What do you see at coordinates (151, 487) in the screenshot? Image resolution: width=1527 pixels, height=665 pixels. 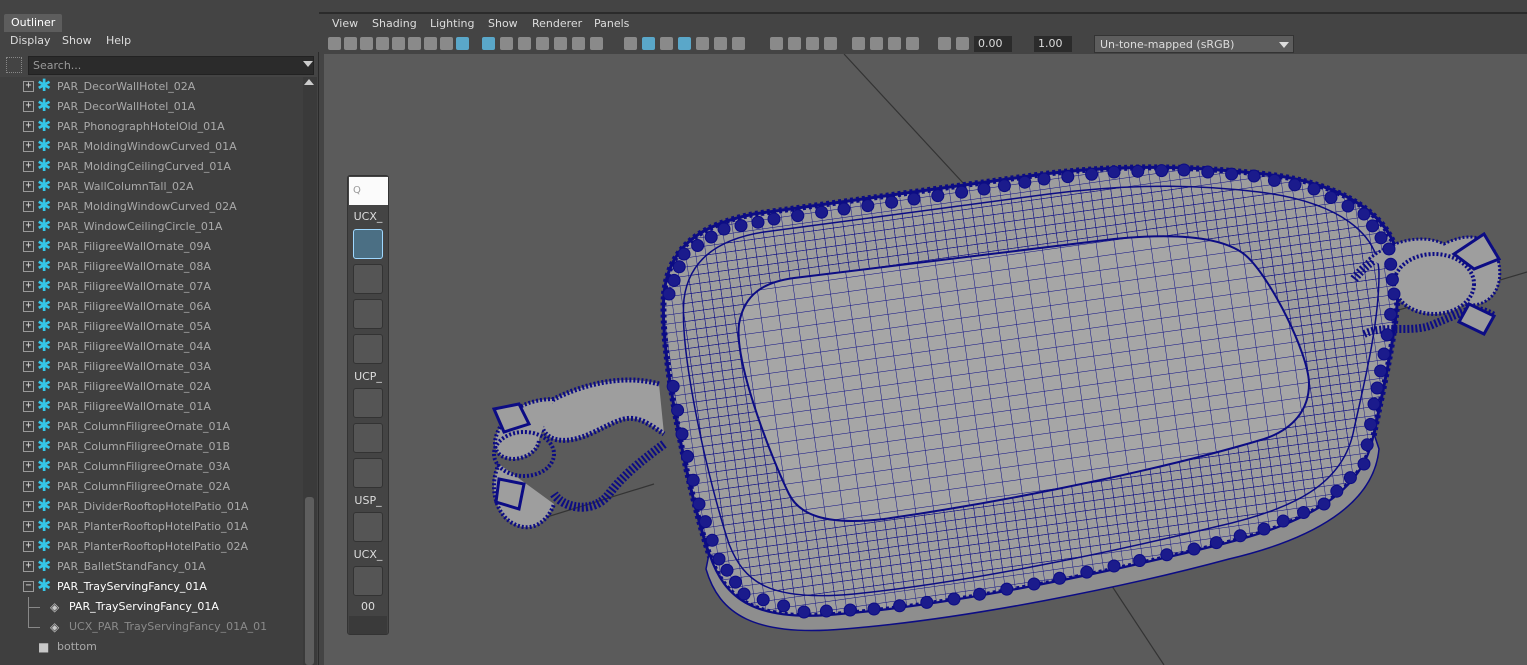 I see `outliner-row: + ✱ PAR_ColumnFiligreeOrnate_02A` at bounding box center [151, 487].